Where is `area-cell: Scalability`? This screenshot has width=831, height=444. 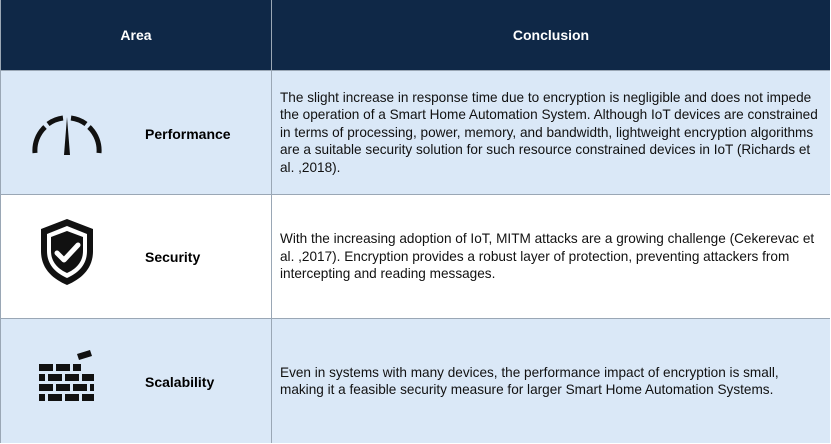 area-cell: Scalability is located at coordinates (136, 381).